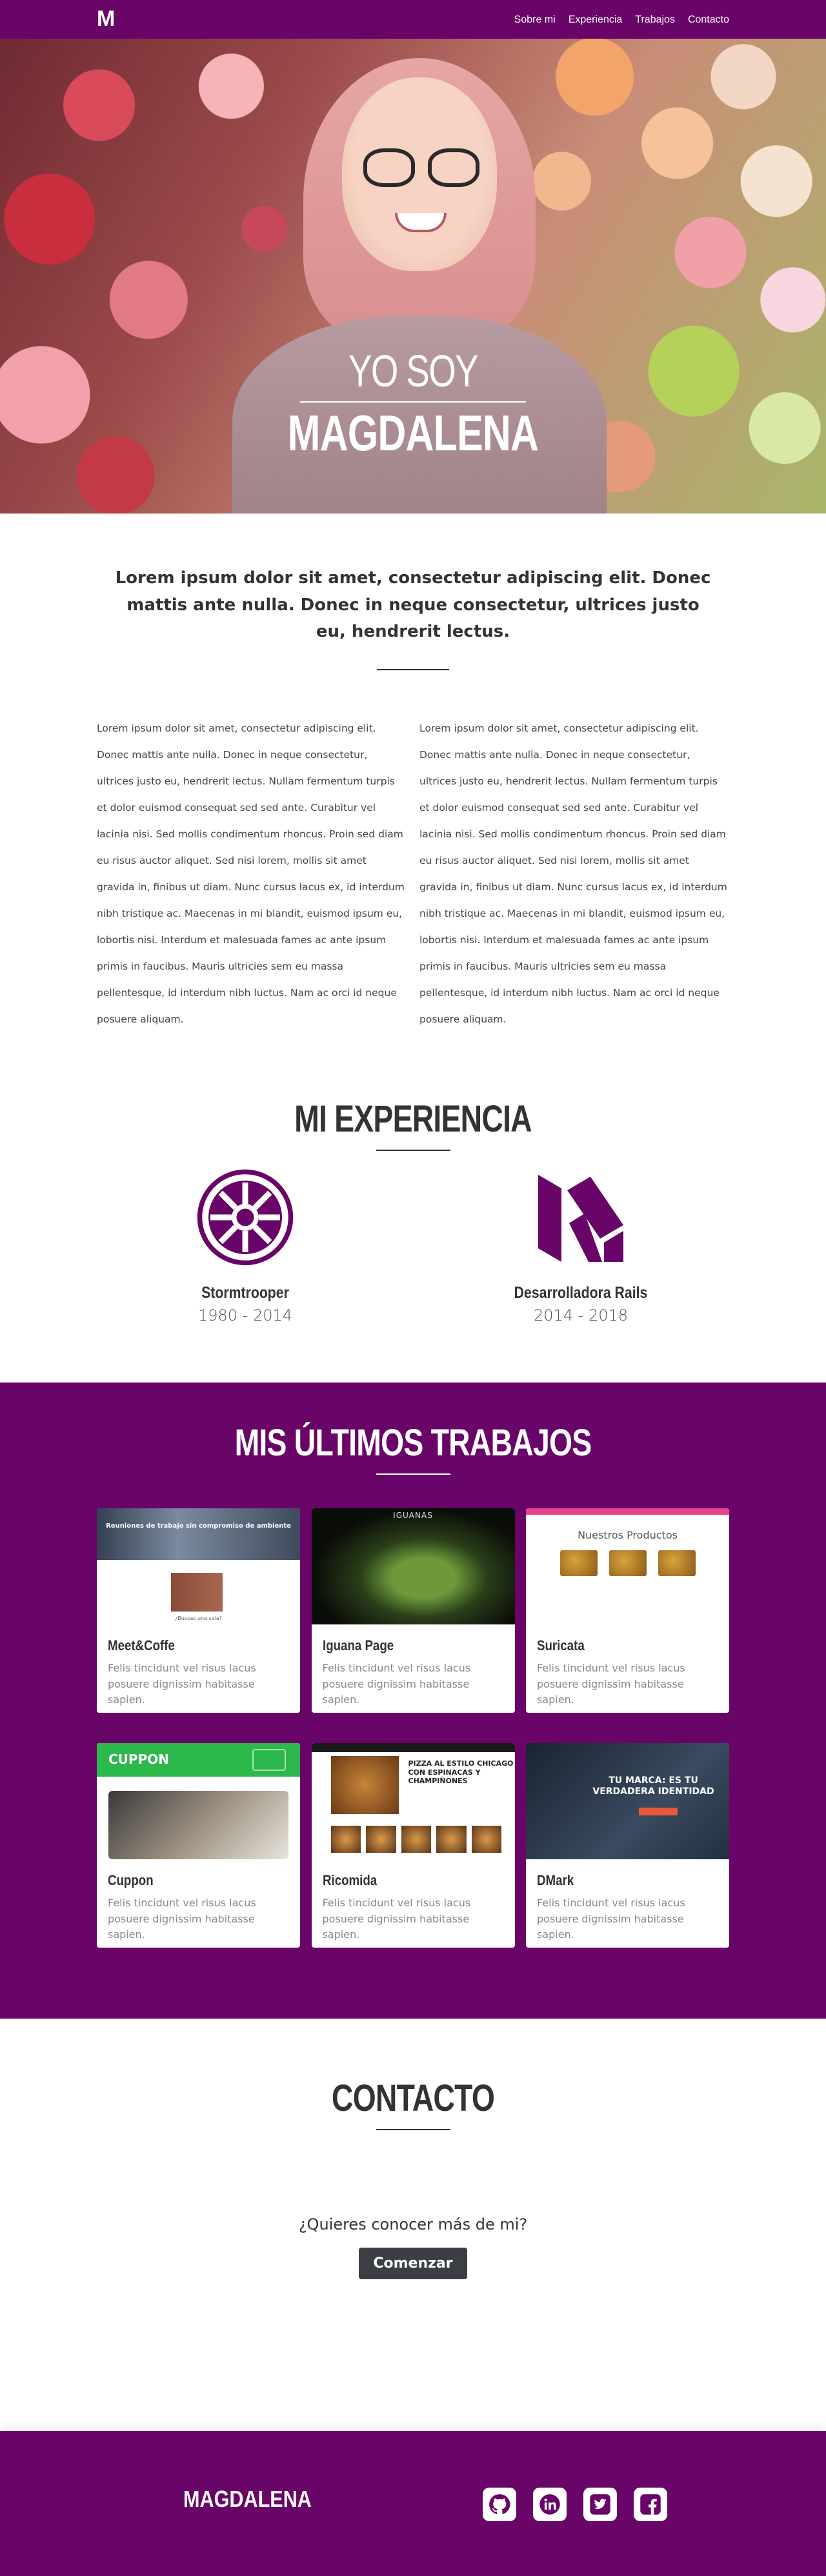 Image resolution: width=826 pixels, height=2576 pixels. I want to click on hero-divider, so click(413, 402).